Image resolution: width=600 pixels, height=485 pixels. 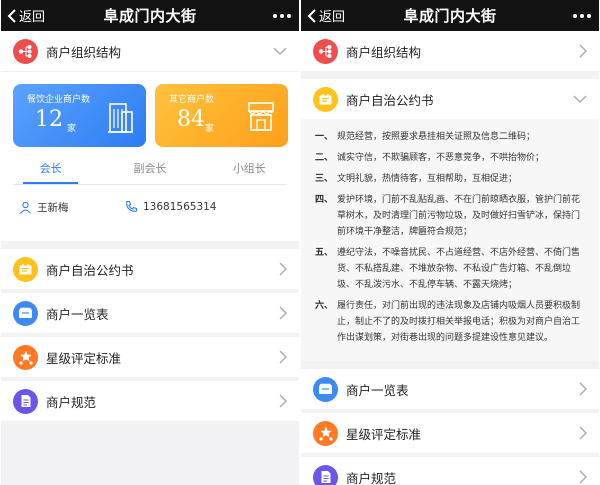 What do you see at coordinates (436, 137) in the screenshot?
I see `rule-text: 规范经营，按照要求悬挂相关证照及信息二维码；` at bounding box center [436, 137].